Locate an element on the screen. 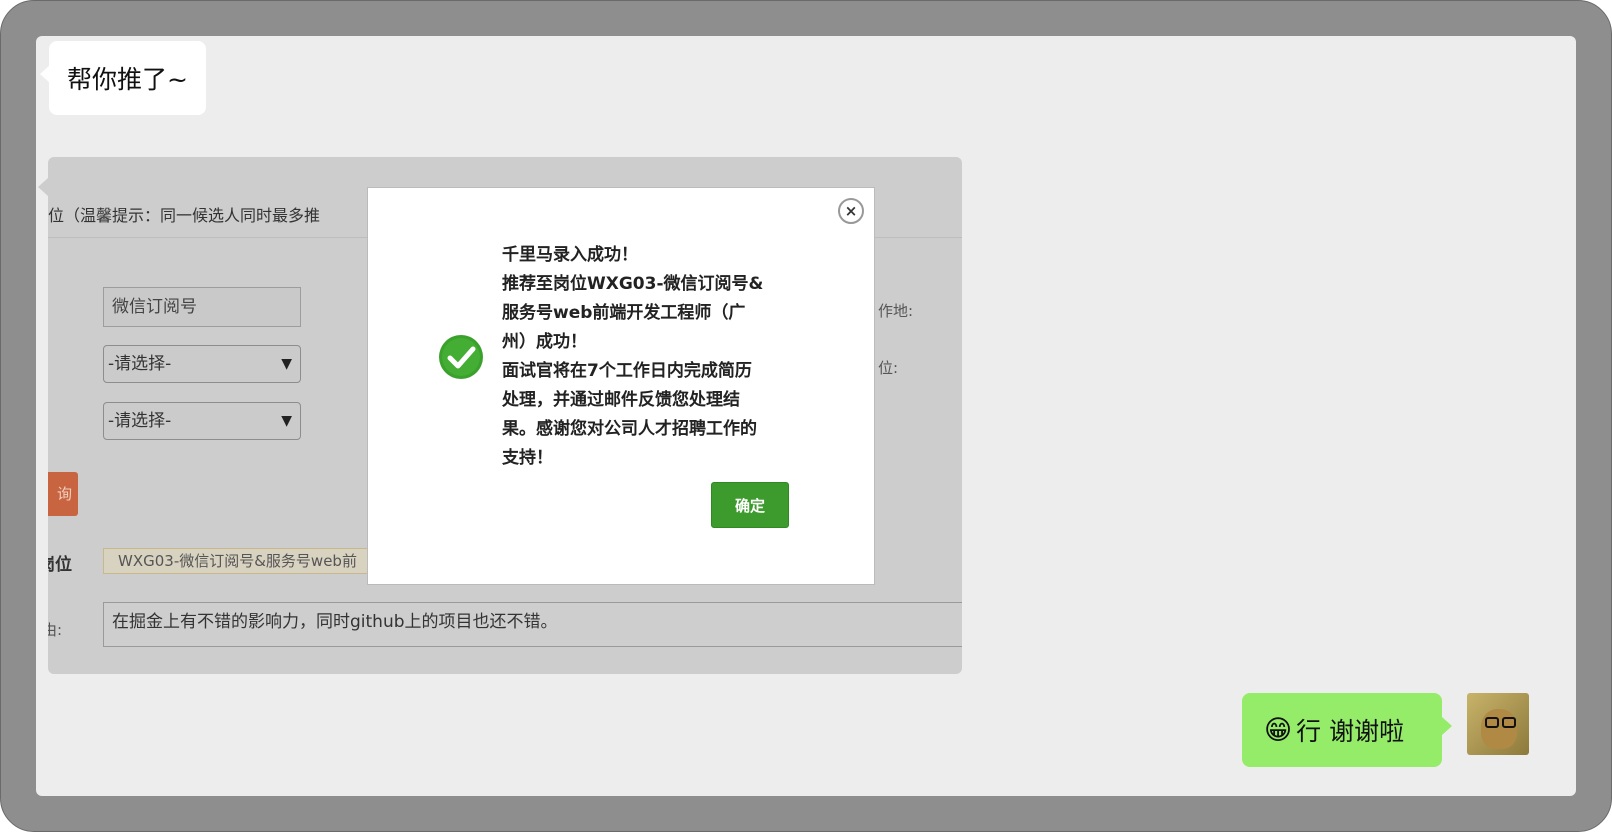  select-field-1-value: -请选择- is located at coordinates (140, 364).